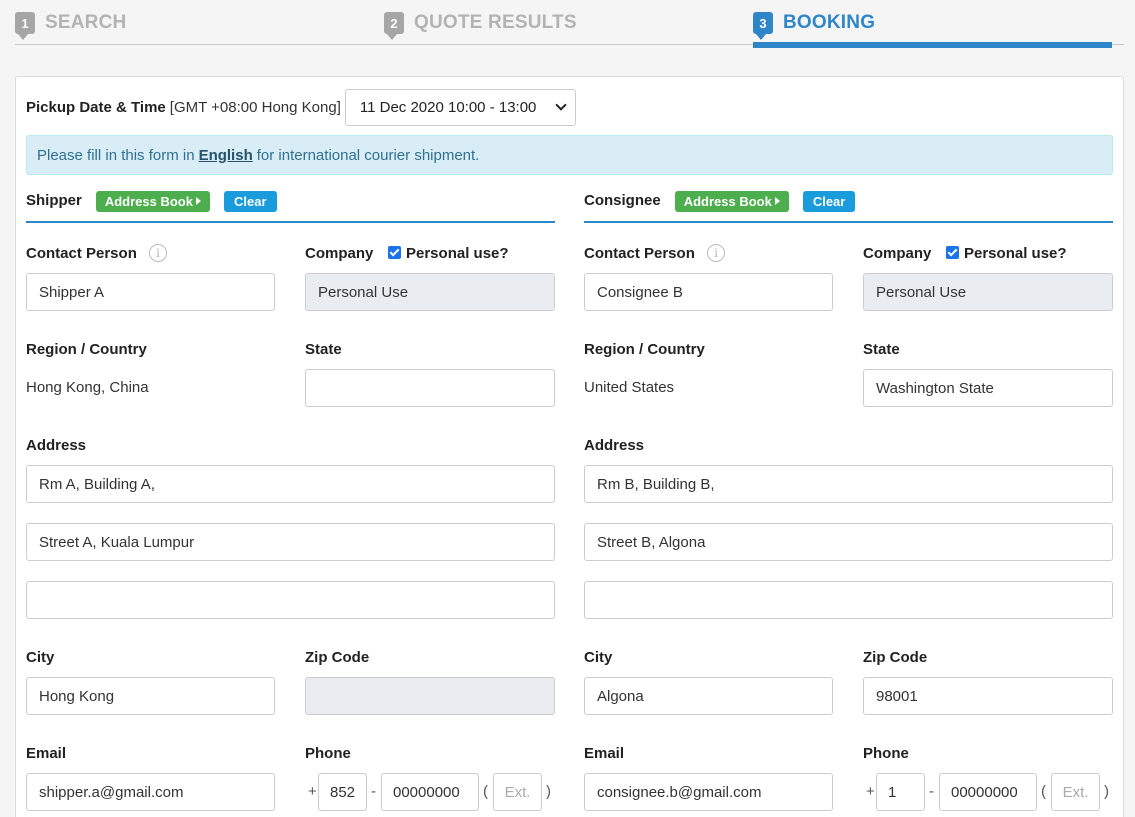 The width and height of the screenshot is (1135, 817). What do you see at coordinates (952, 252) in the screenshot?
I see `consignee-personal-use-checkbox` at bounding box center [952, 252].